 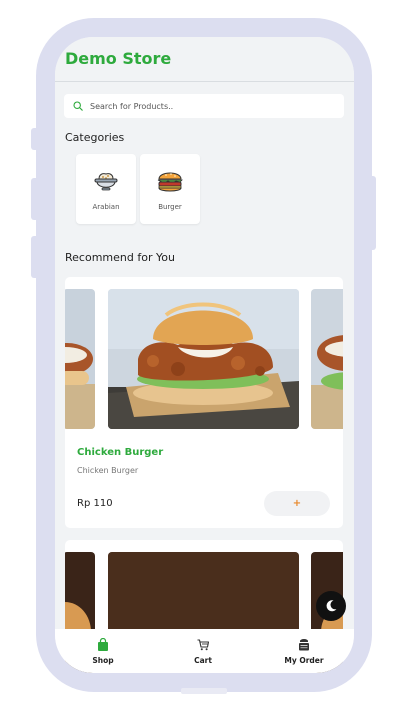 I want to click on product-price: Rp 110, so click(x=95, y=503).